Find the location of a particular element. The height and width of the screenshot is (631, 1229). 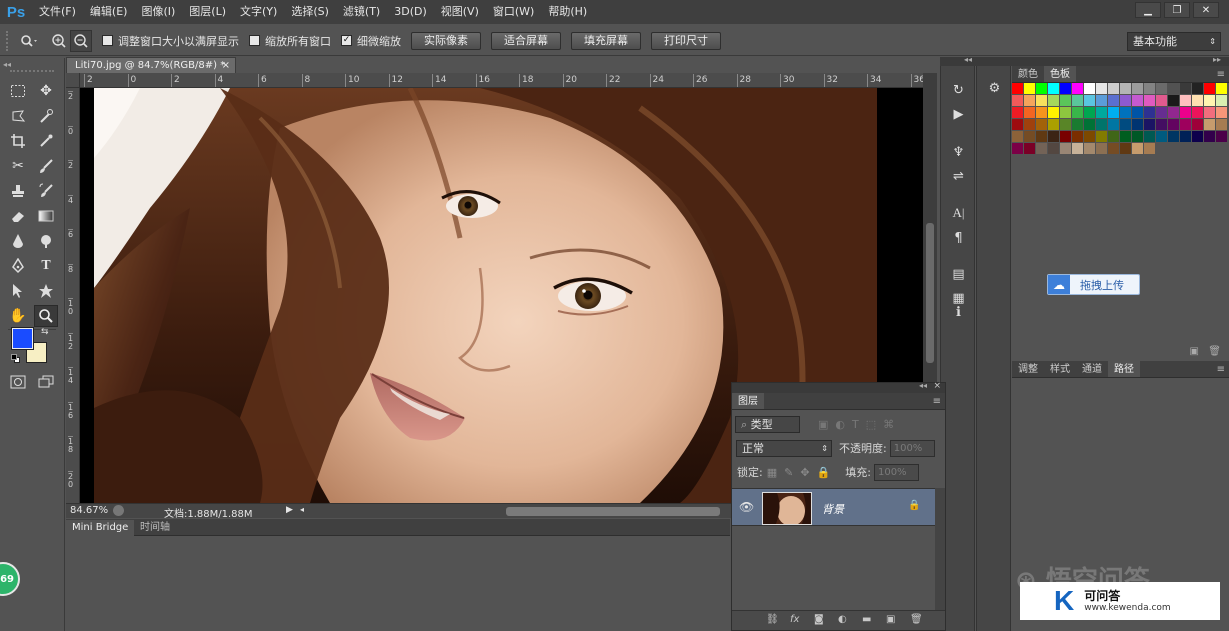

minimize-button: ▁ is located at coordinates (1148, 10).